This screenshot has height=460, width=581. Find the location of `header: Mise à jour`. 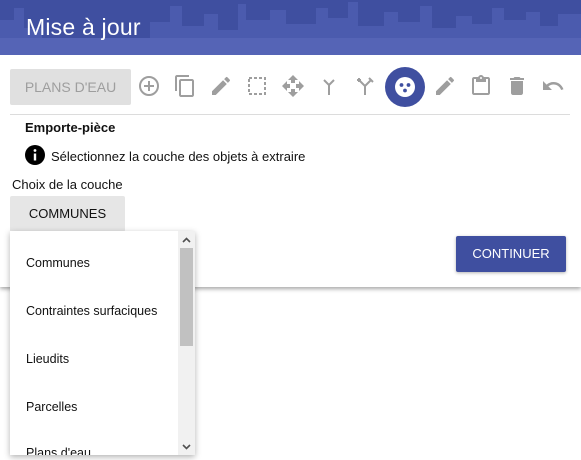

header: Mise à jour is located at coordinates (290, 27).